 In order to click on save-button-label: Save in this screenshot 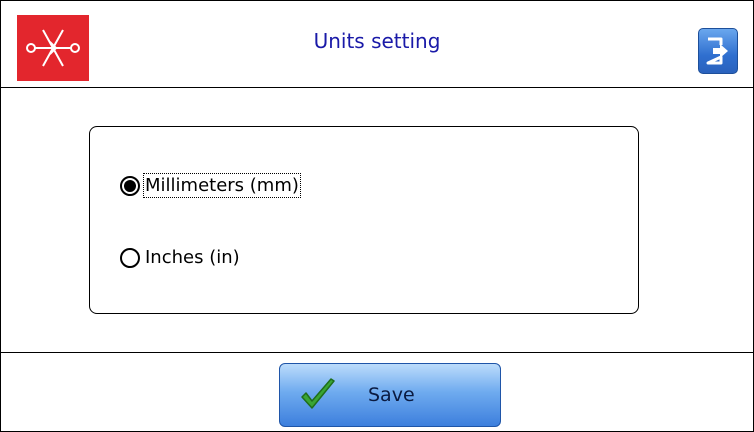, I will do `click(391, 395)`.